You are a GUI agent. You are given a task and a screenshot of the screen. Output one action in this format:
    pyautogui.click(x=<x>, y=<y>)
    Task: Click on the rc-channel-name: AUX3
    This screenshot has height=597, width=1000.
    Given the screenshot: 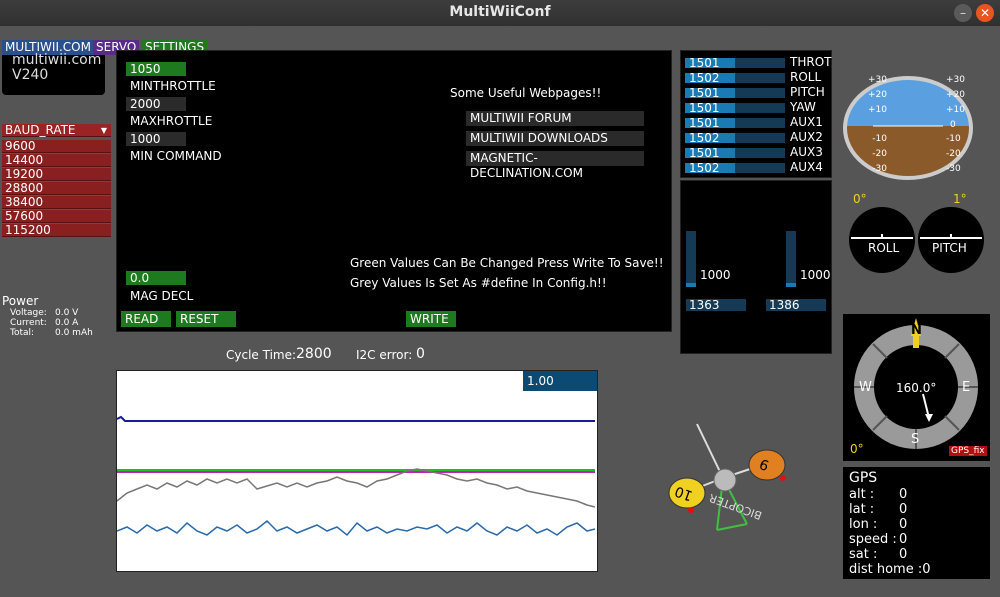 What is the action you would take?
    pyautogui.click(x=806, y=152)
    